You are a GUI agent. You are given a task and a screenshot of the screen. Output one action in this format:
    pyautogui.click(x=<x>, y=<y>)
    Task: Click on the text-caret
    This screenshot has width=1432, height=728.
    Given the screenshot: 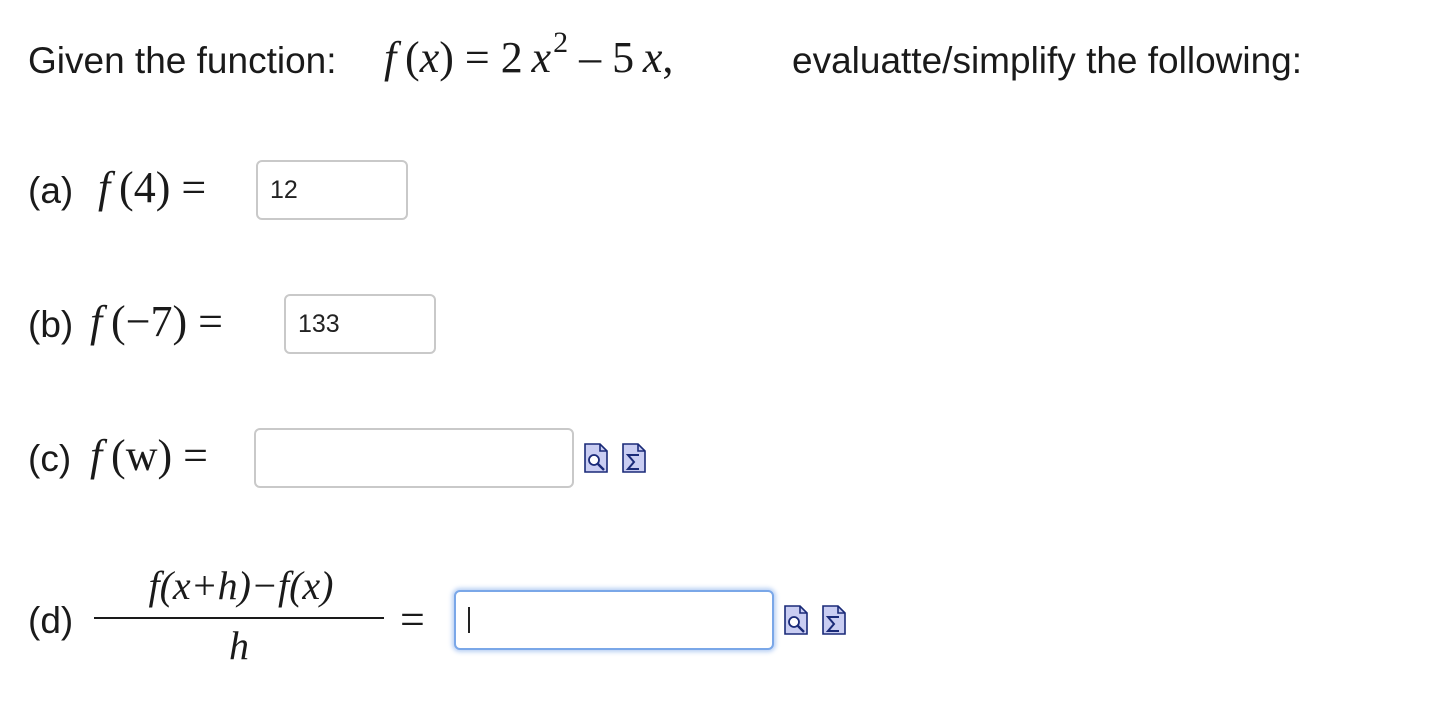 What is the action you would take?
    pyautogui.click(x=469, y=620)
    